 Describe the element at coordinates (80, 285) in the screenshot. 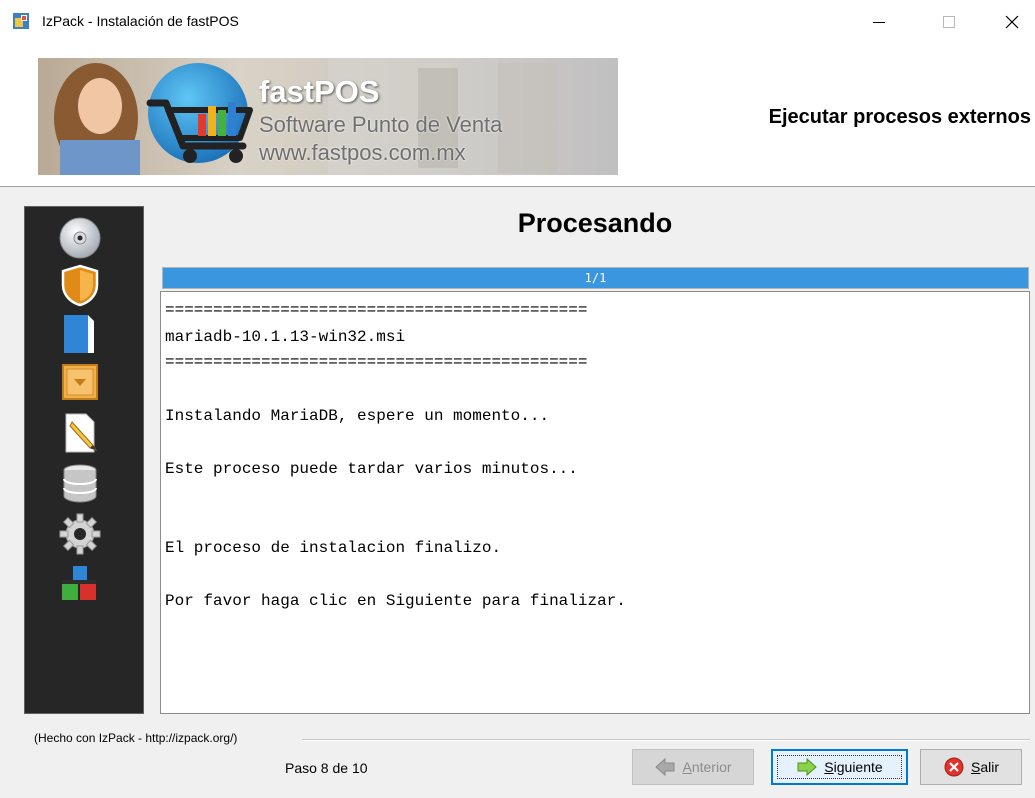

I see `shield-icon` at that location.